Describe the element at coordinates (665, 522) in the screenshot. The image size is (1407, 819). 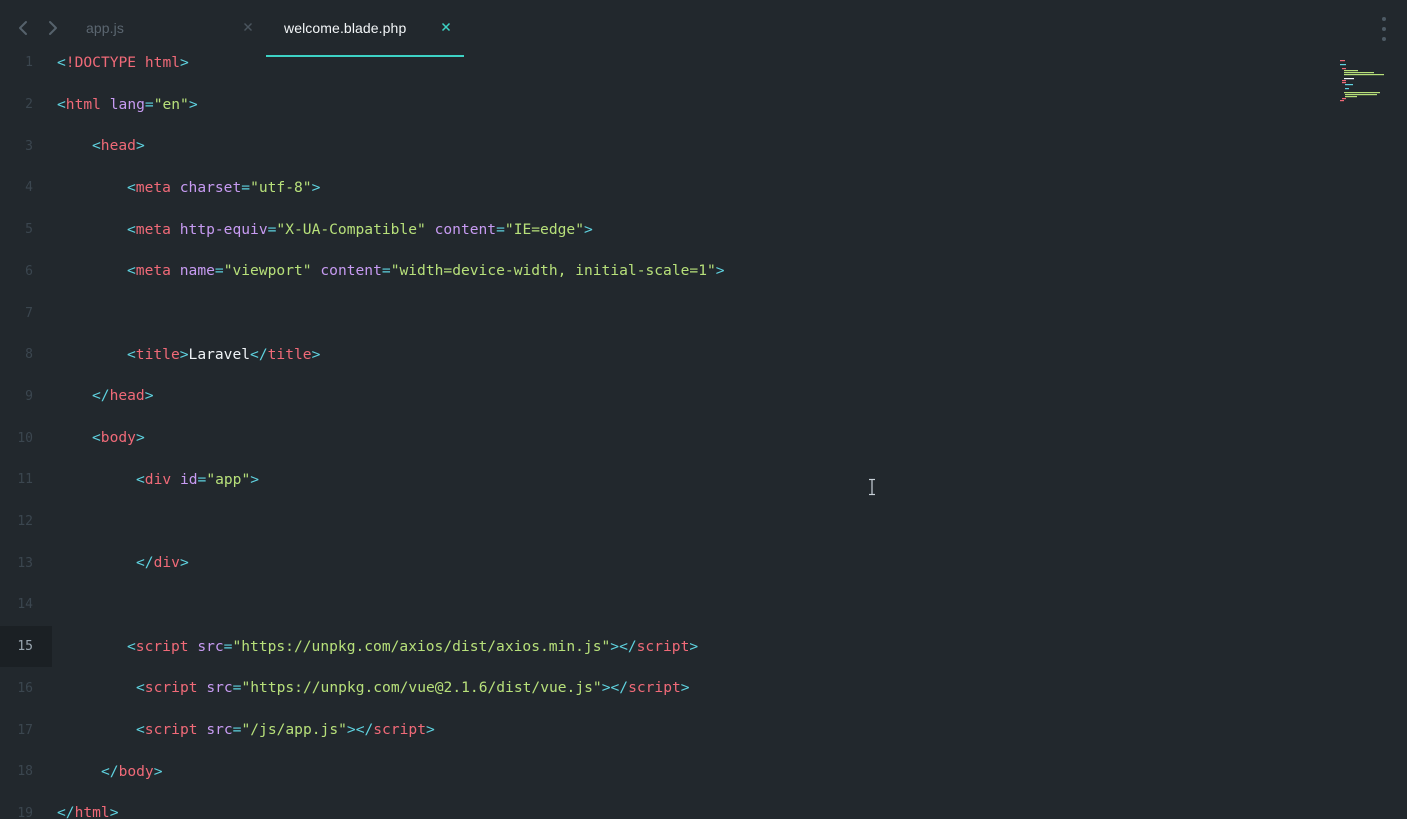
I see `code-line: 12` at that location.